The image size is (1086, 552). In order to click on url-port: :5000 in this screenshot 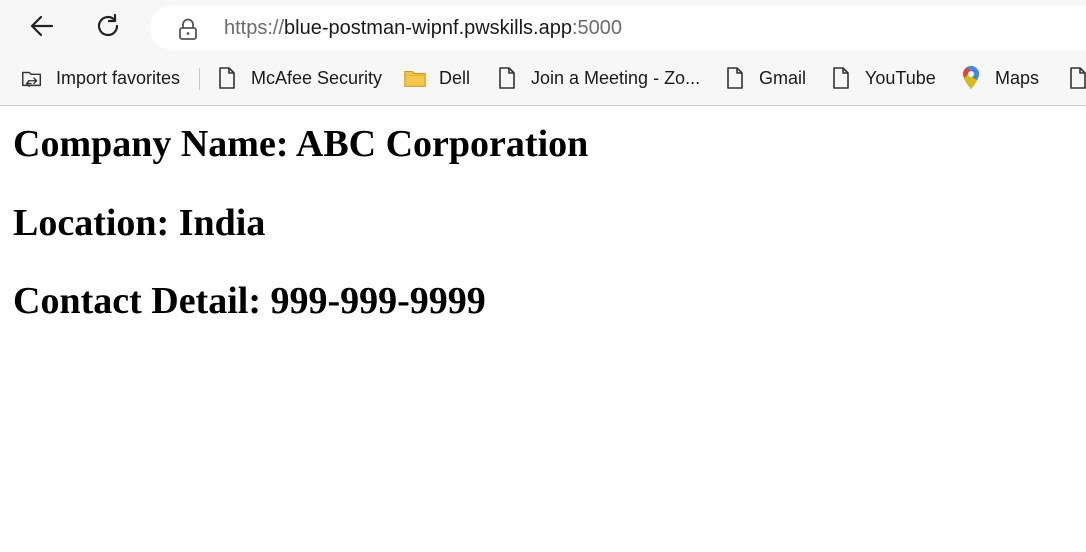, I will do `click(597, 28)`.